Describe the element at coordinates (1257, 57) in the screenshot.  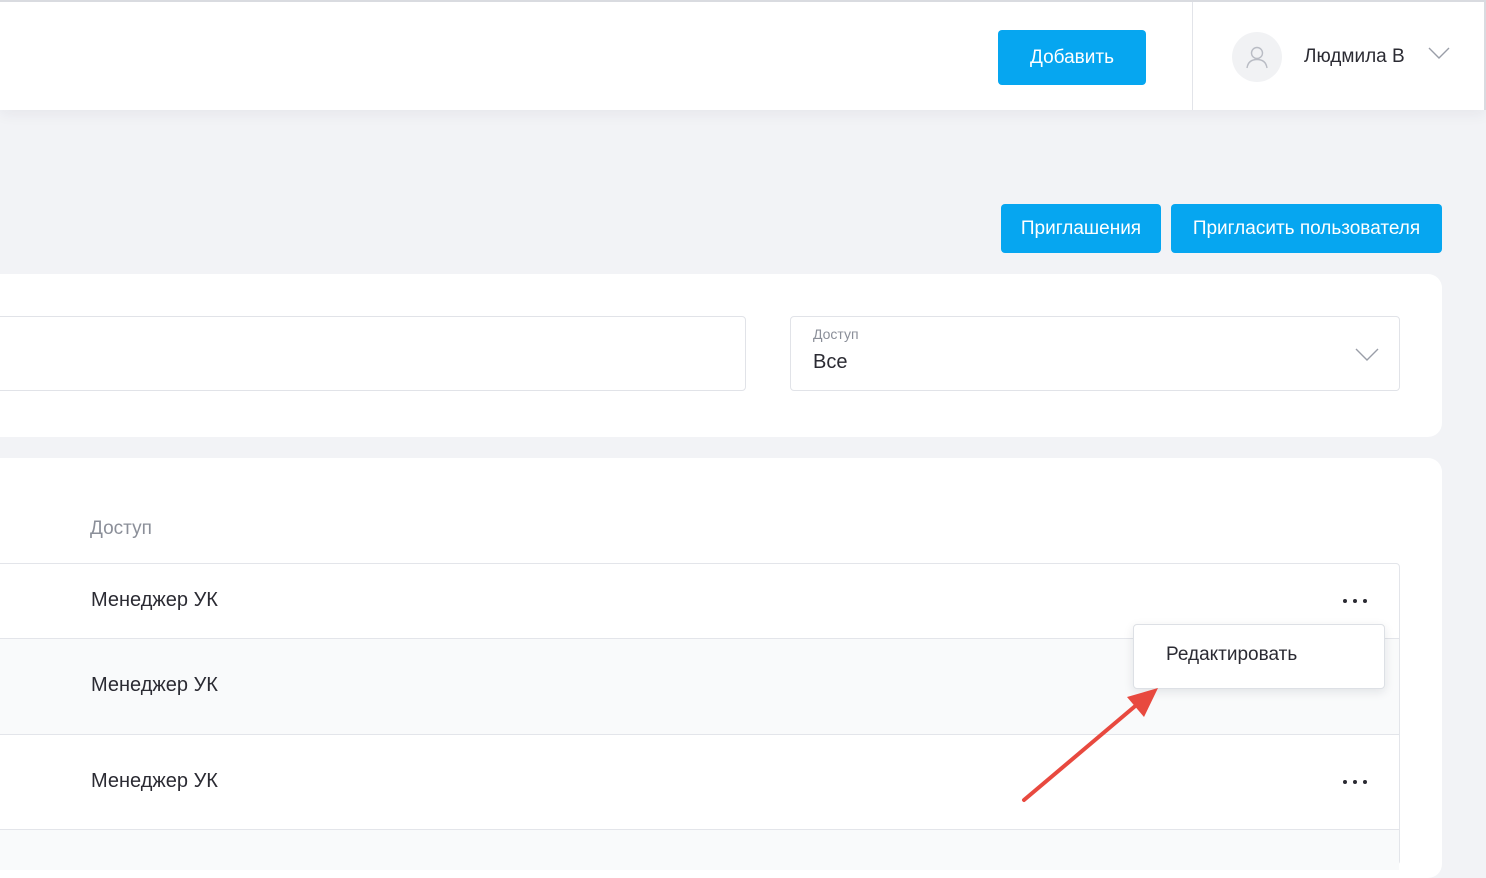
I see `user-avatar-icon` at that location.